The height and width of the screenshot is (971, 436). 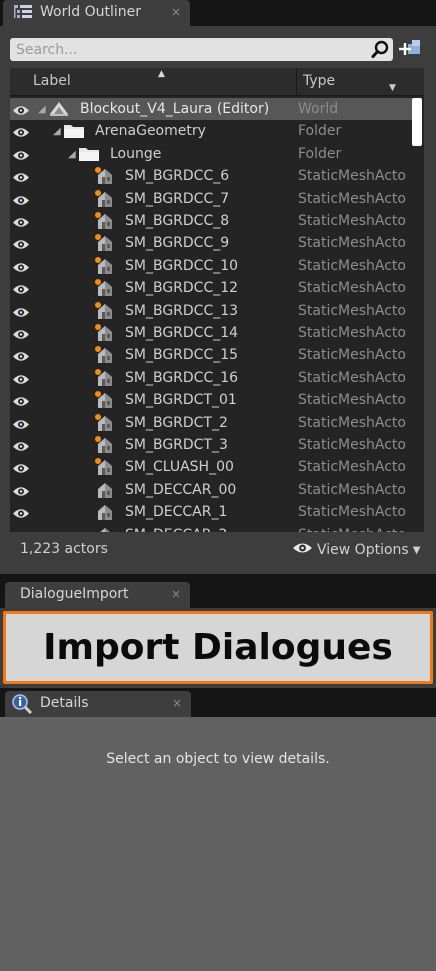 I want to click on column-header-type: Type, so click(x=319, y=81).